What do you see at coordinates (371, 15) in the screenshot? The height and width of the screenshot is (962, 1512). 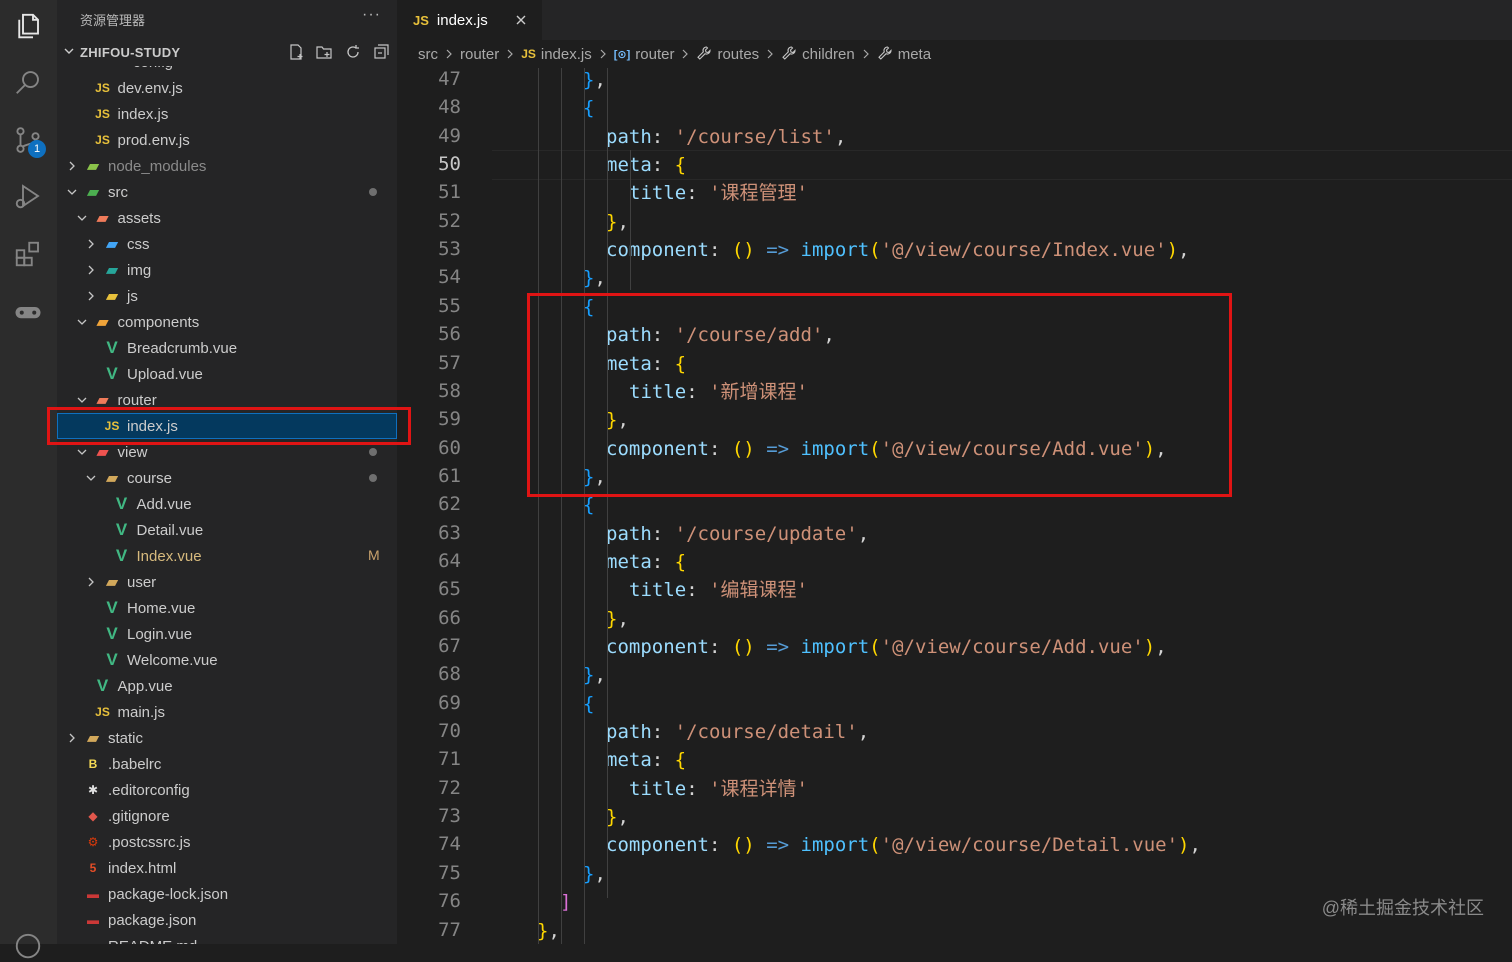 I see `more-actions-icon: ···` at bounding box center [371, 15].